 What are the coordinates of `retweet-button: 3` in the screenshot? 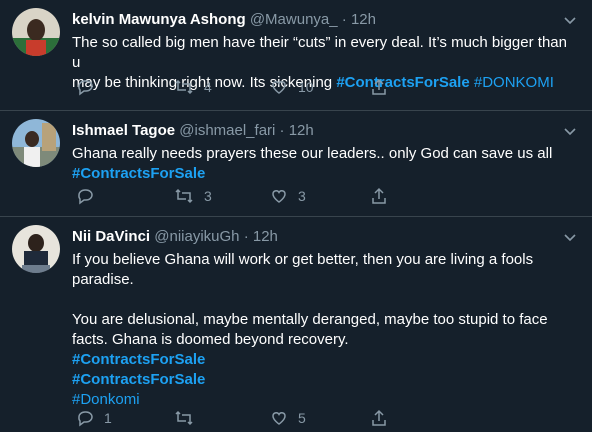 It's located at (193, 196).